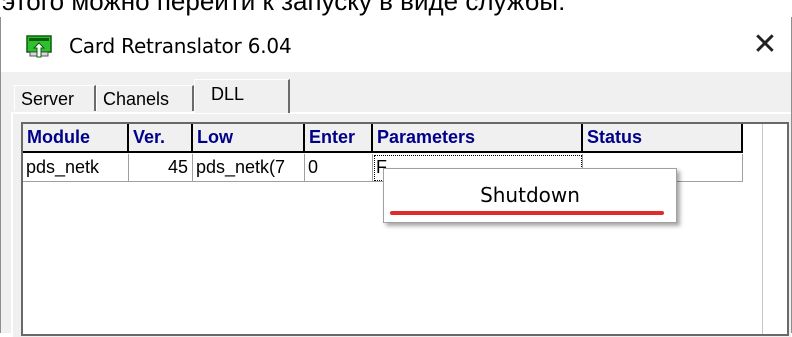  Describe the element at coordinates (527, 213) in the screenshot. I see `highlight-underline` at that location.